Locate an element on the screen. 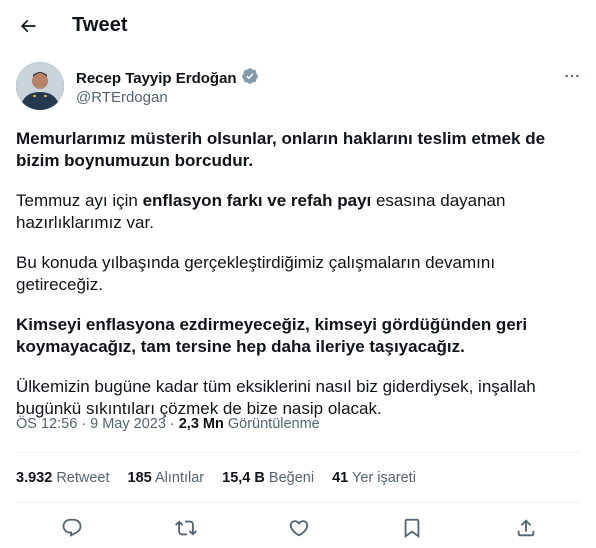 The width and height of the screenshot is (596, 548). author-name: Recep Tayyip Erdoğan is located at coordinates (156, 78).